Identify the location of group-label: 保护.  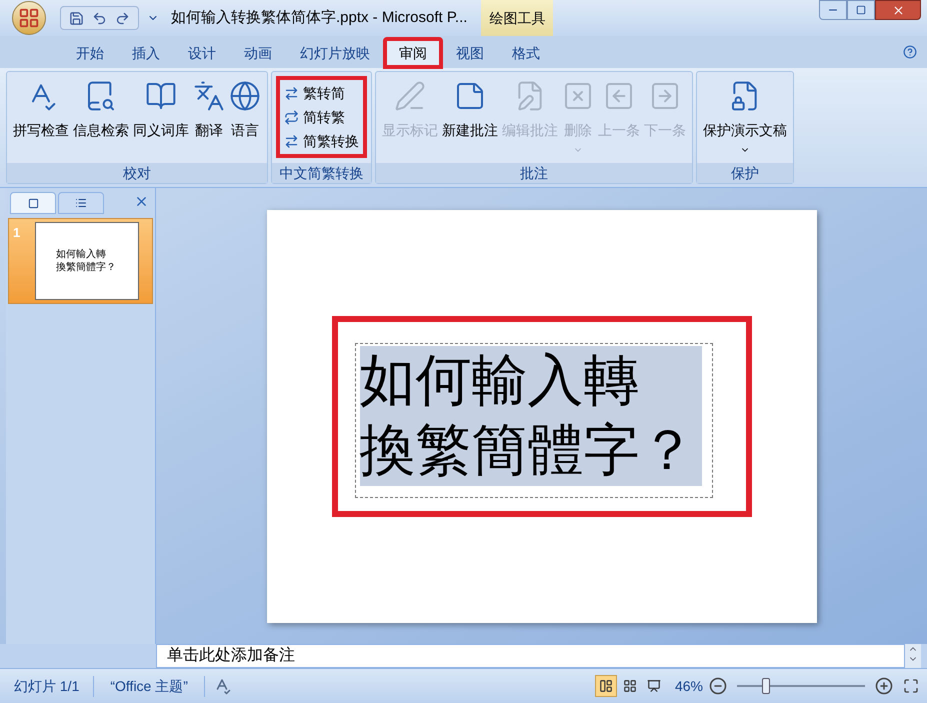
(745, 173).